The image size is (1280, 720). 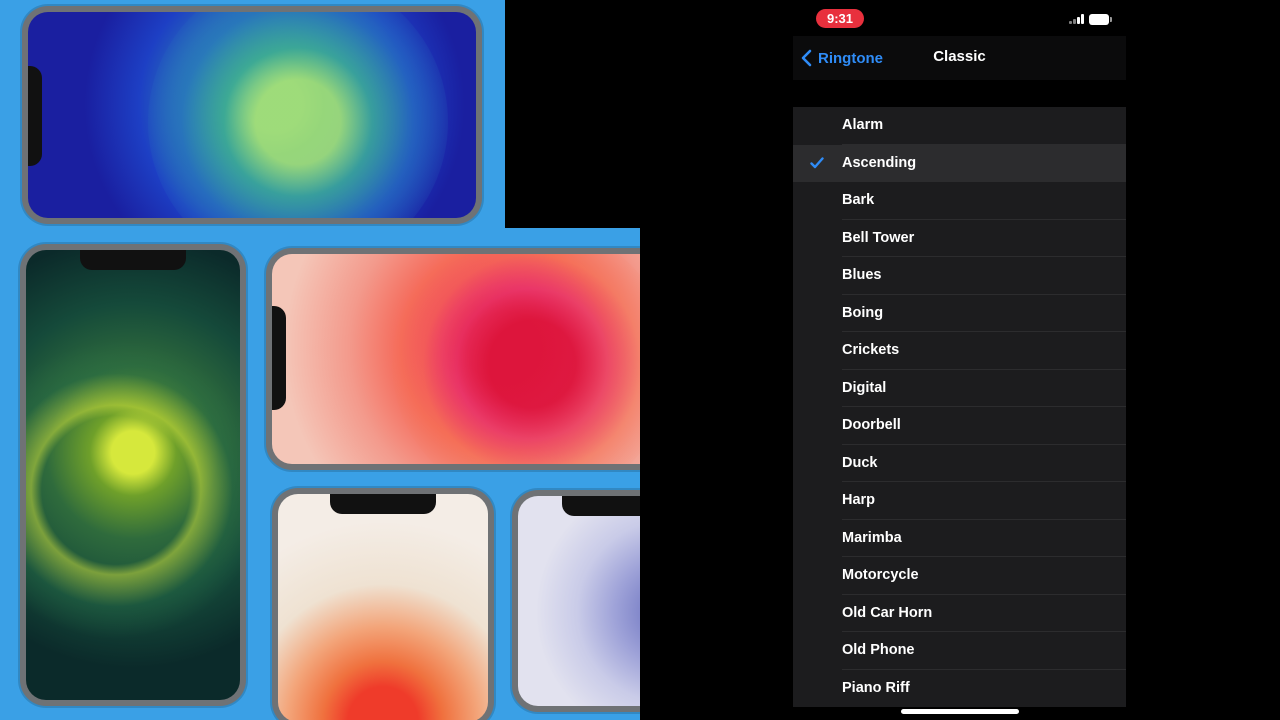 I want to click on tone-row-crickets: Crickets, so click(x=959, y=351).